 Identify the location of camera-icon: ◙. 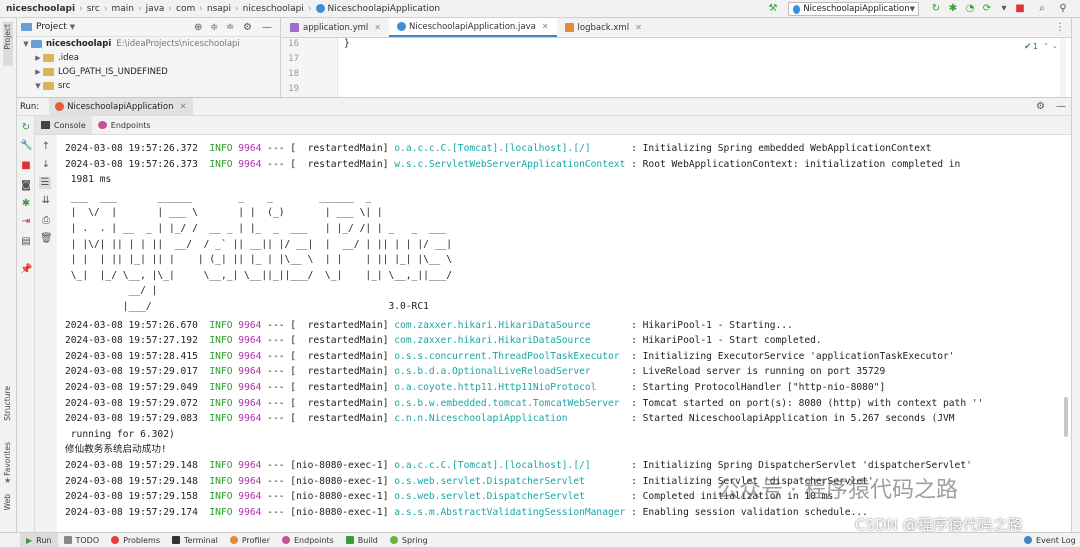
(26, 186).